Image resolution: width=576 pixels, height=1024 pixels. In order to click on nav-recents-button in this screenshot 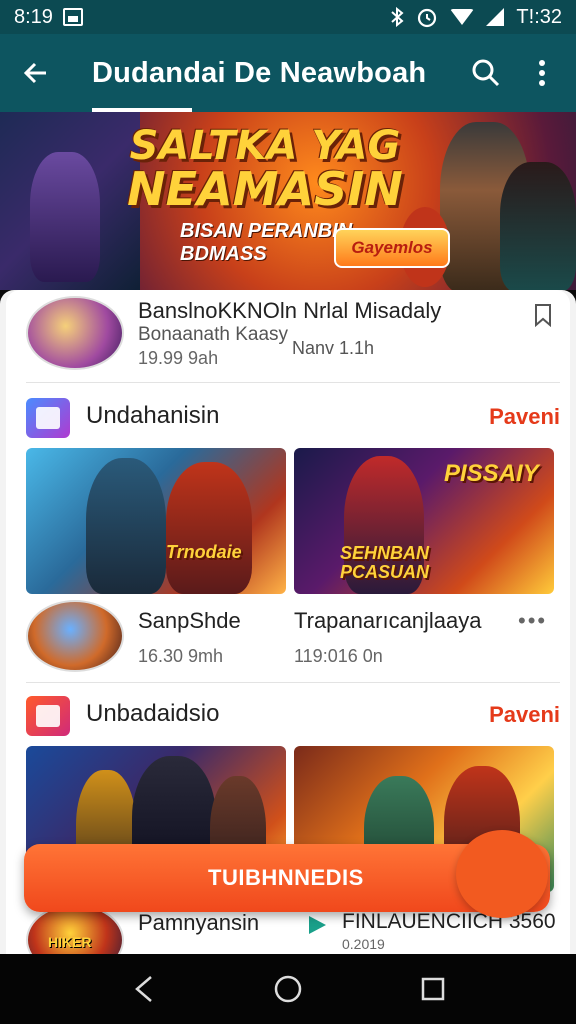, I will do `click(433, 989)`.